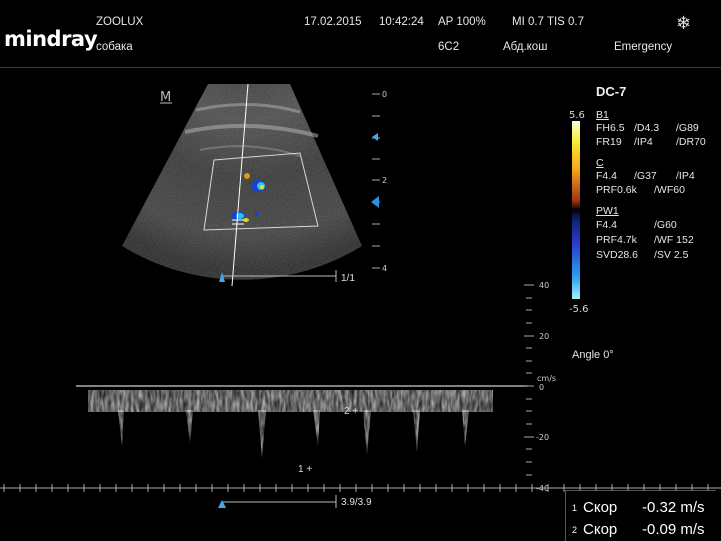  Describe the element at coordinates (375, 137) in the screenshot. I see `focus-marker` at that location.